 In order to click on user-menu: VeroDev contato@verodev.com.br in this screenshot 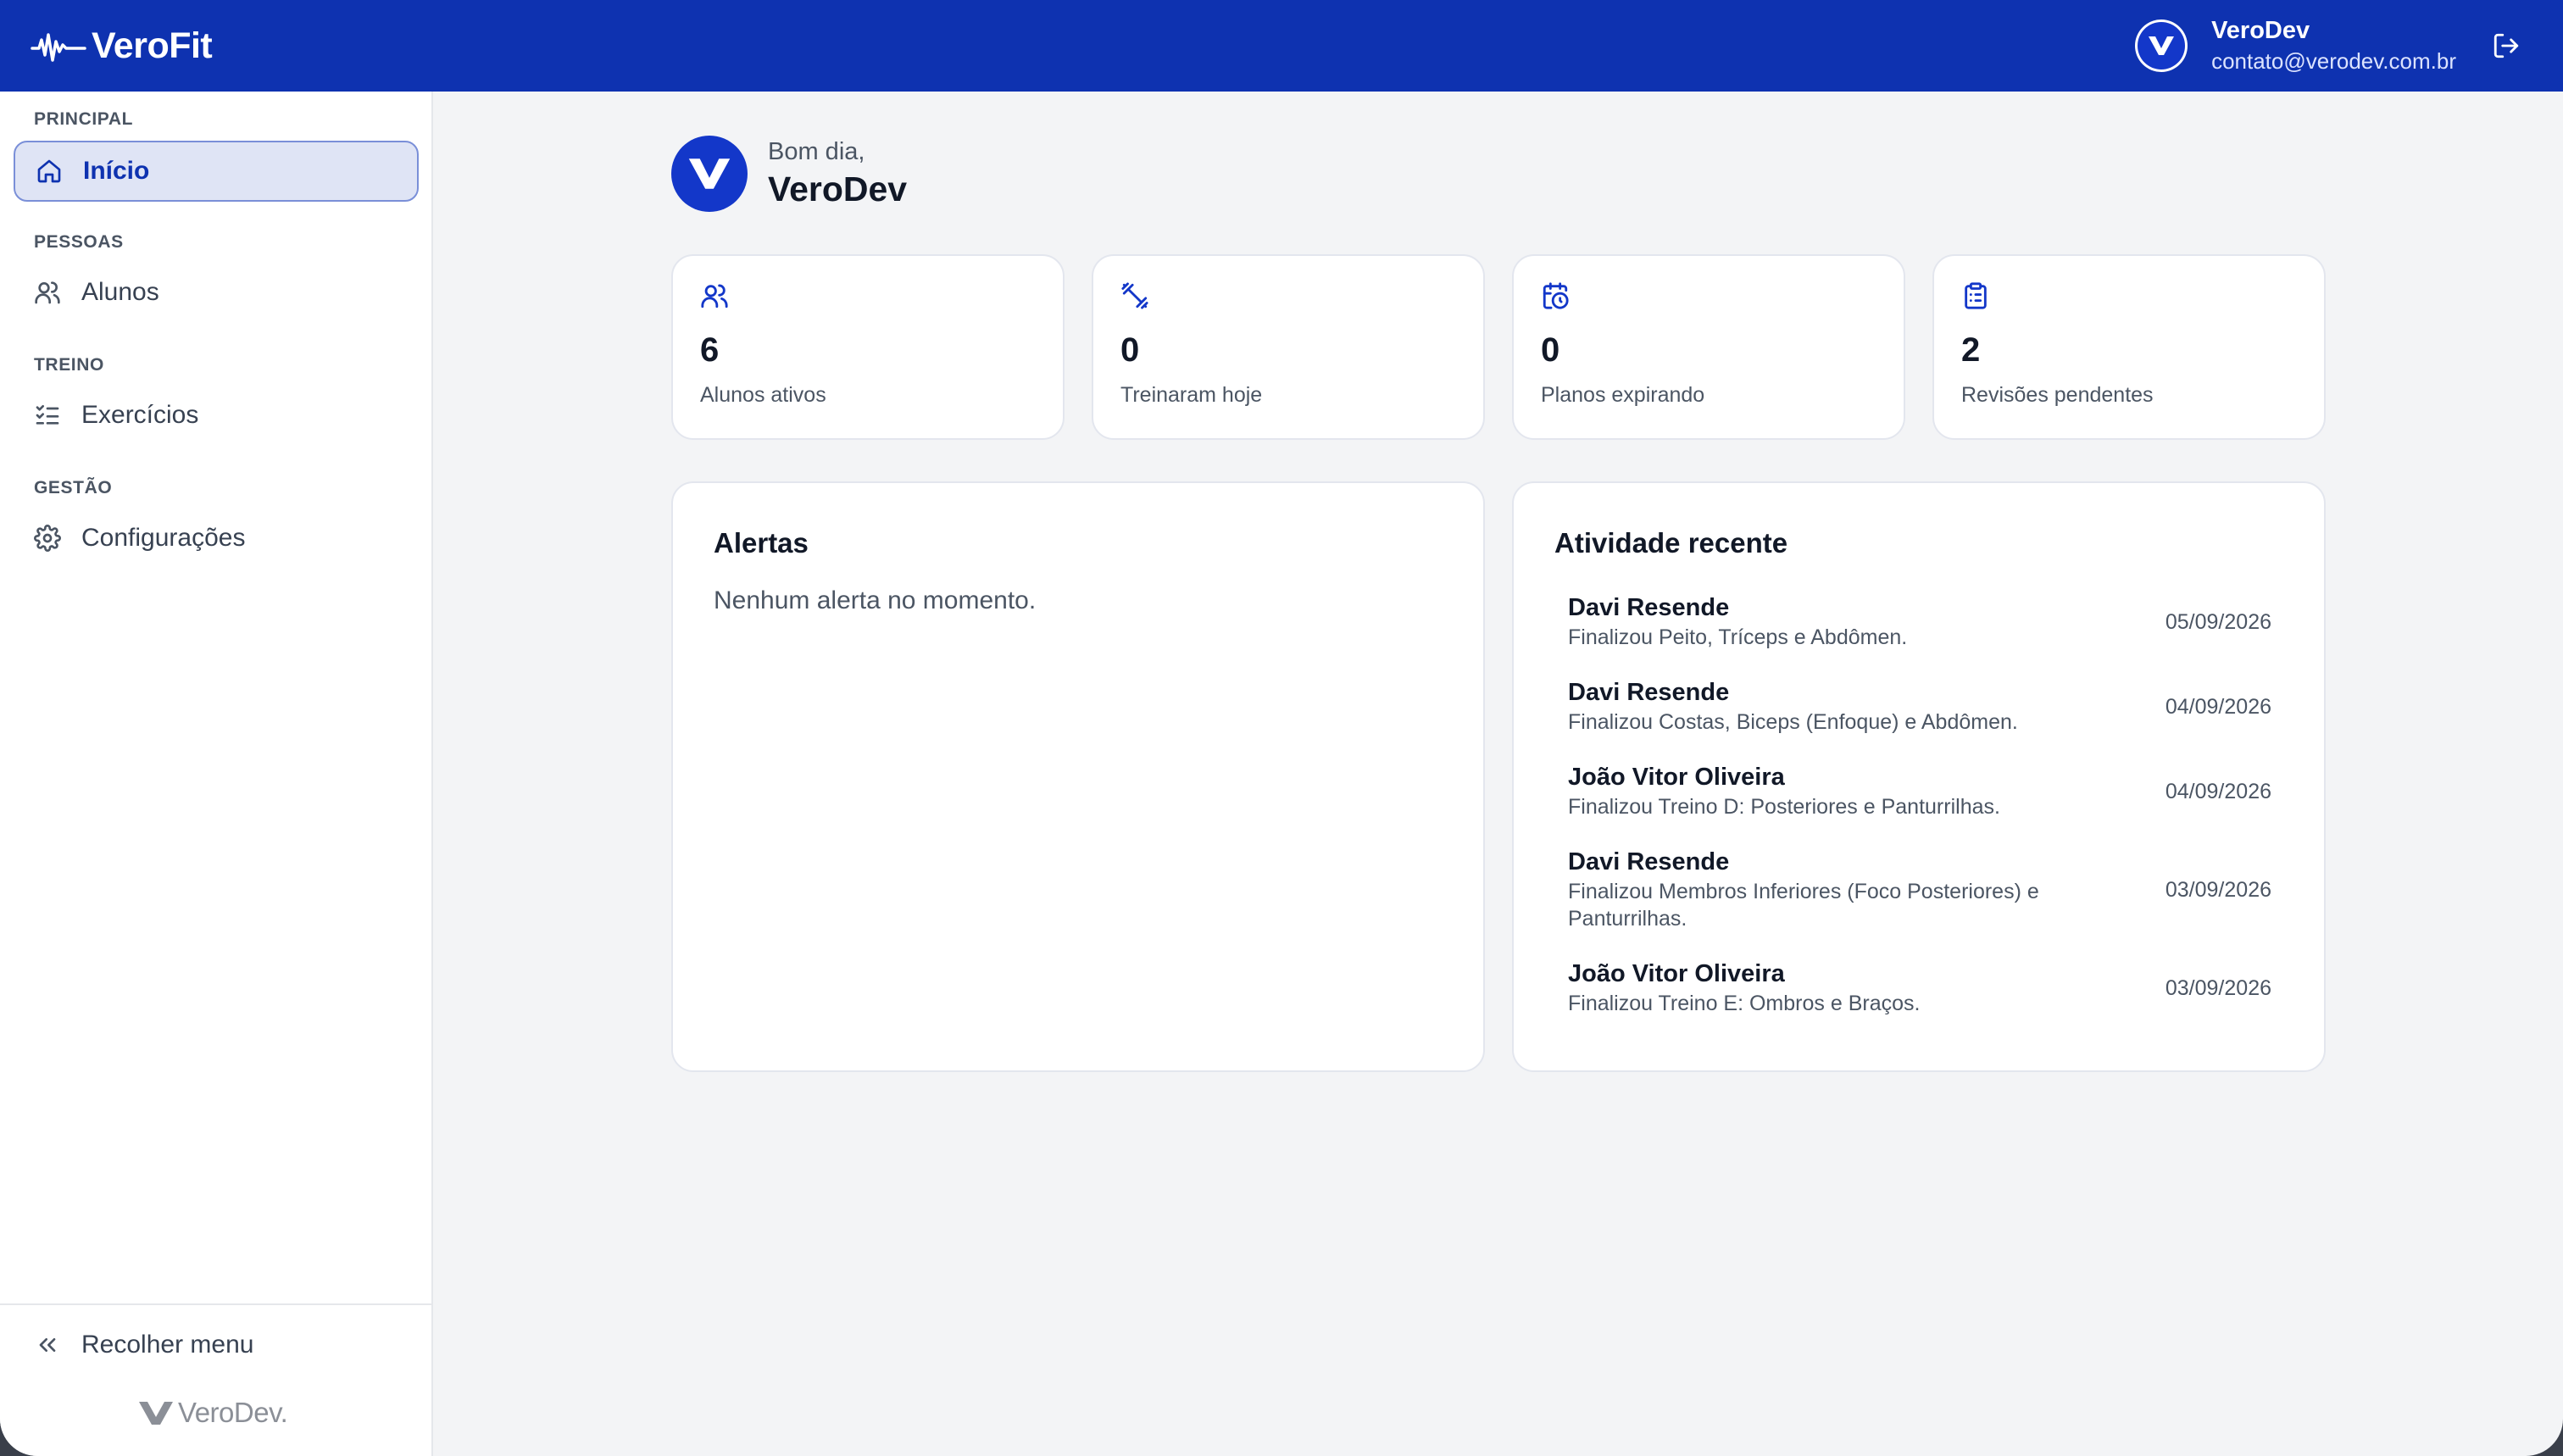, I will do `click(2333, 45)`.